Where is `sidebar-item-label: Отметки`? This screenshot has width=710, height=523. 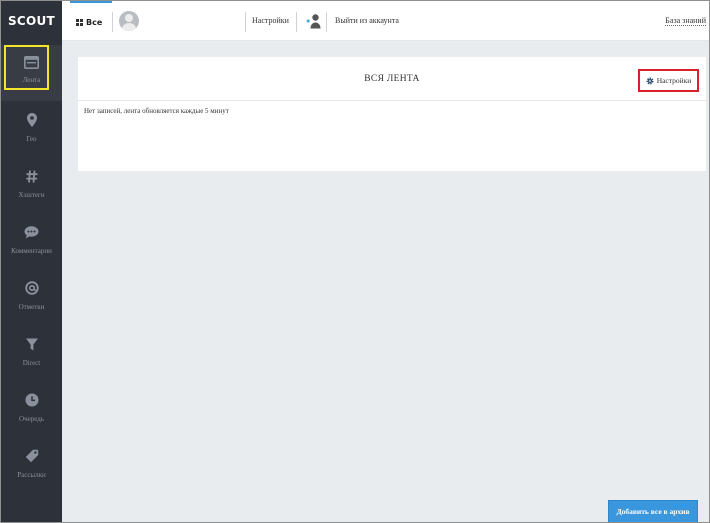 sidebar-item-label: Отметки is located at coordinates (31, 307).